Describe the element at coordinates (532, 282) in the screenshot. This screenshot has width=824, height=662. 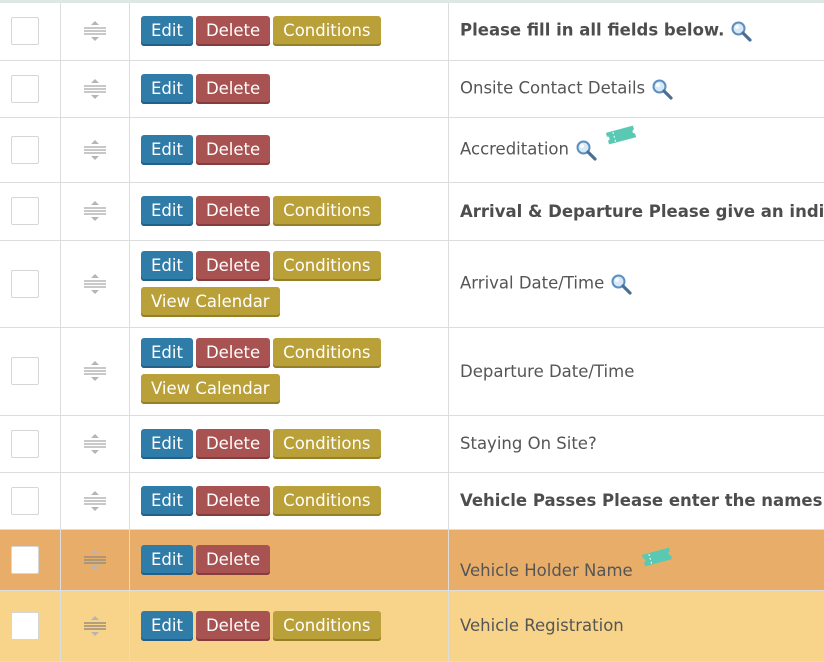
I see `field-label: Arrival Date/Time` at that location.